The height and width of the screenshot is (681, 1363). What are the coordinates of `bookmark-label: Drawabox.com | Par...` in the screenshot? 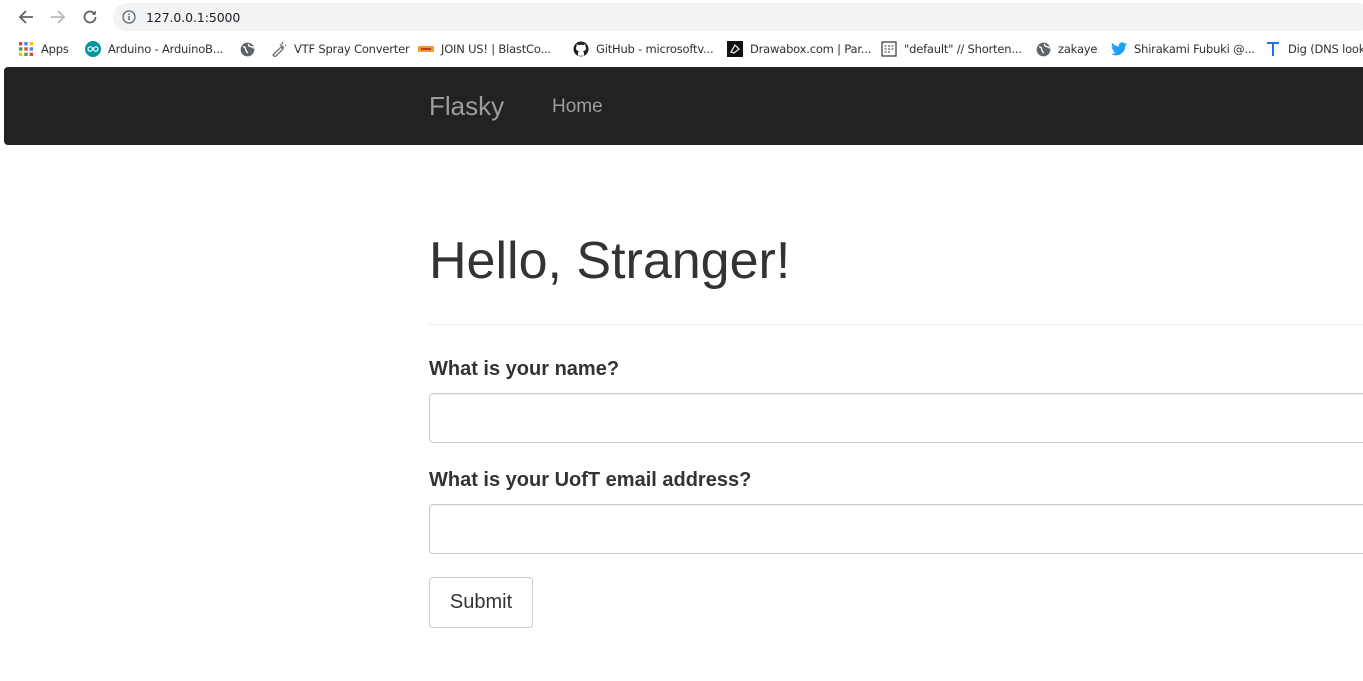 It's located at (811, 49).